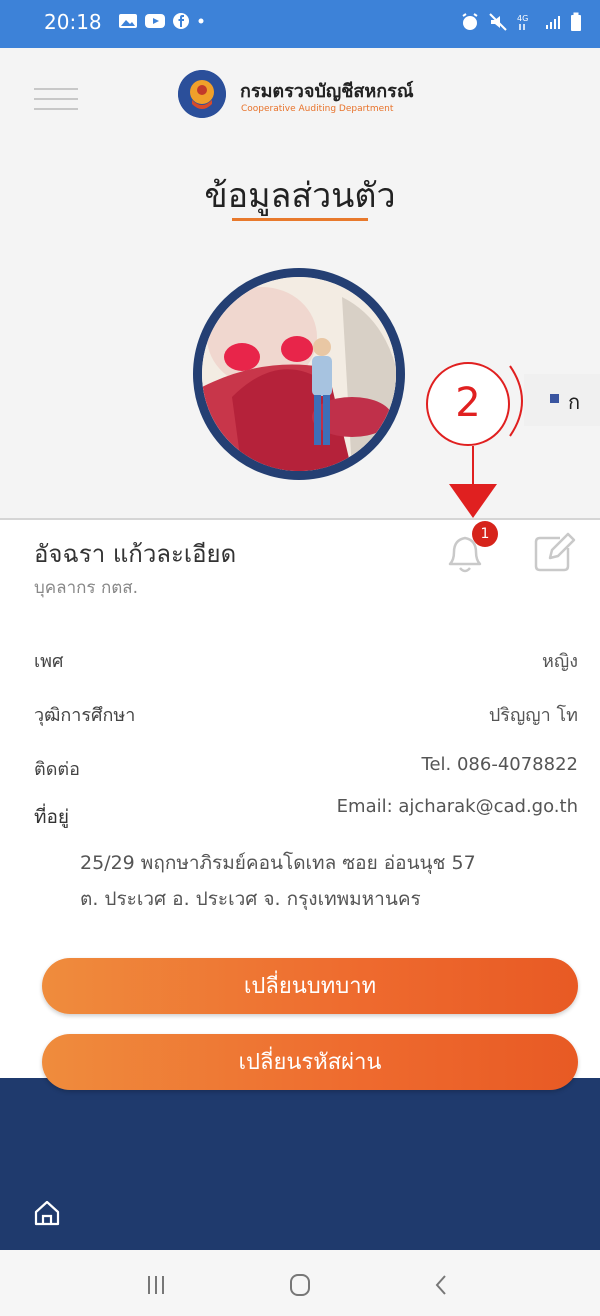  I want to click on profile-name: อัจฉรา แก้วละเอียด, so click(135, 554).